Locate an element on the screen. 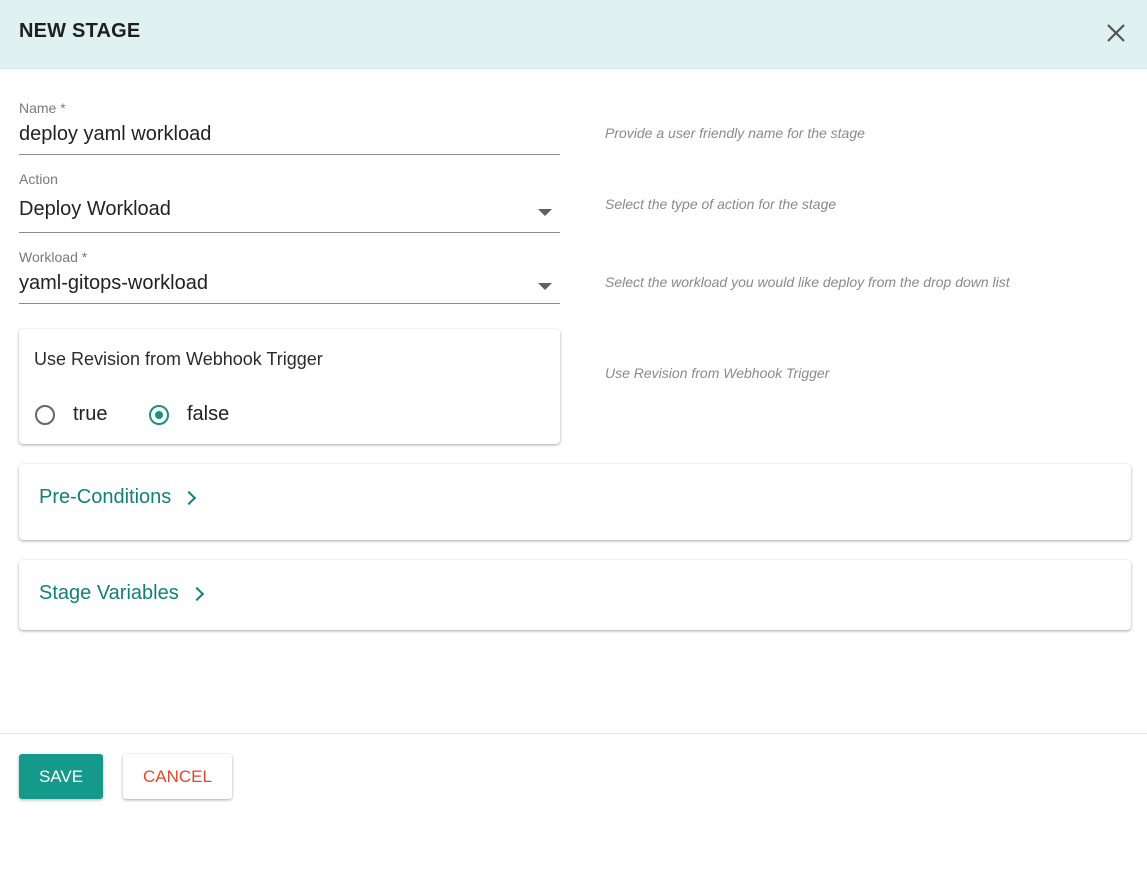  name-input: deploy yaml workload is located at coordinates (115, 134).